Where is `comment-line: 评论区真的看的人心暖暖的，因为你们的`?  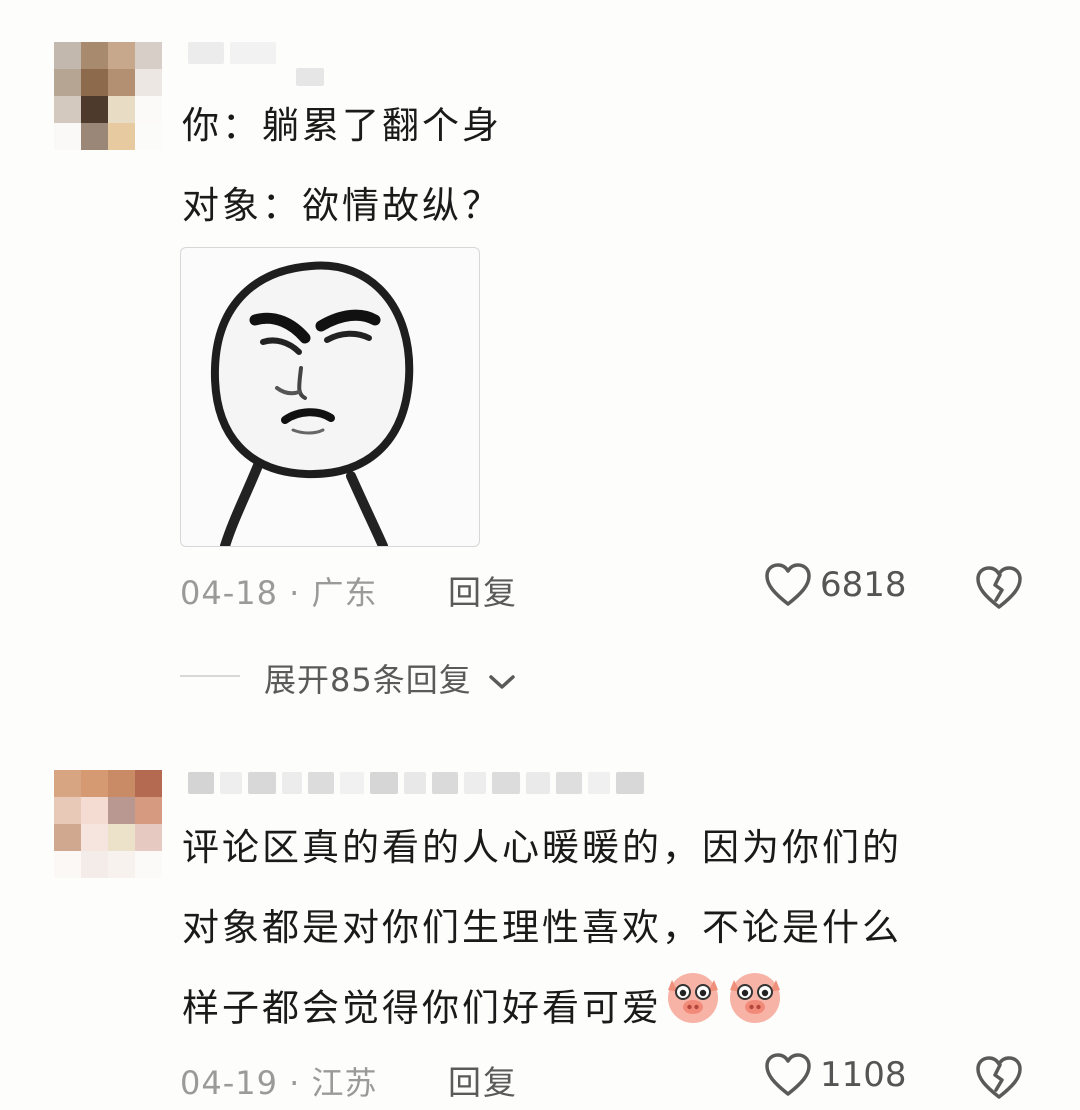 comment-line: 评论区真的看的人心暖暖的，因为你们的 is located at coordinates (542, 847).